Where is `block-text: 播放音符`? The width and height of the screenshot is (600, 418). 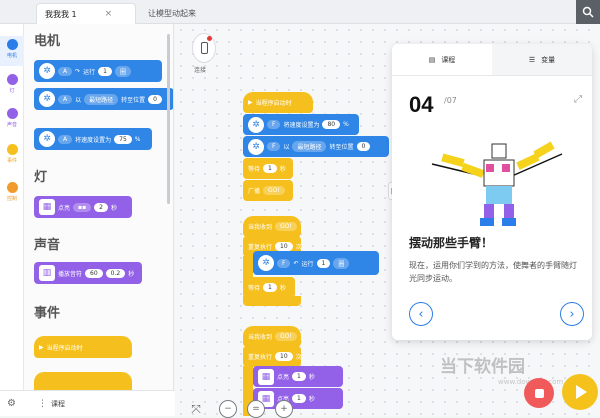
block-text: 播放音符 is located at coordinates (70, 274).